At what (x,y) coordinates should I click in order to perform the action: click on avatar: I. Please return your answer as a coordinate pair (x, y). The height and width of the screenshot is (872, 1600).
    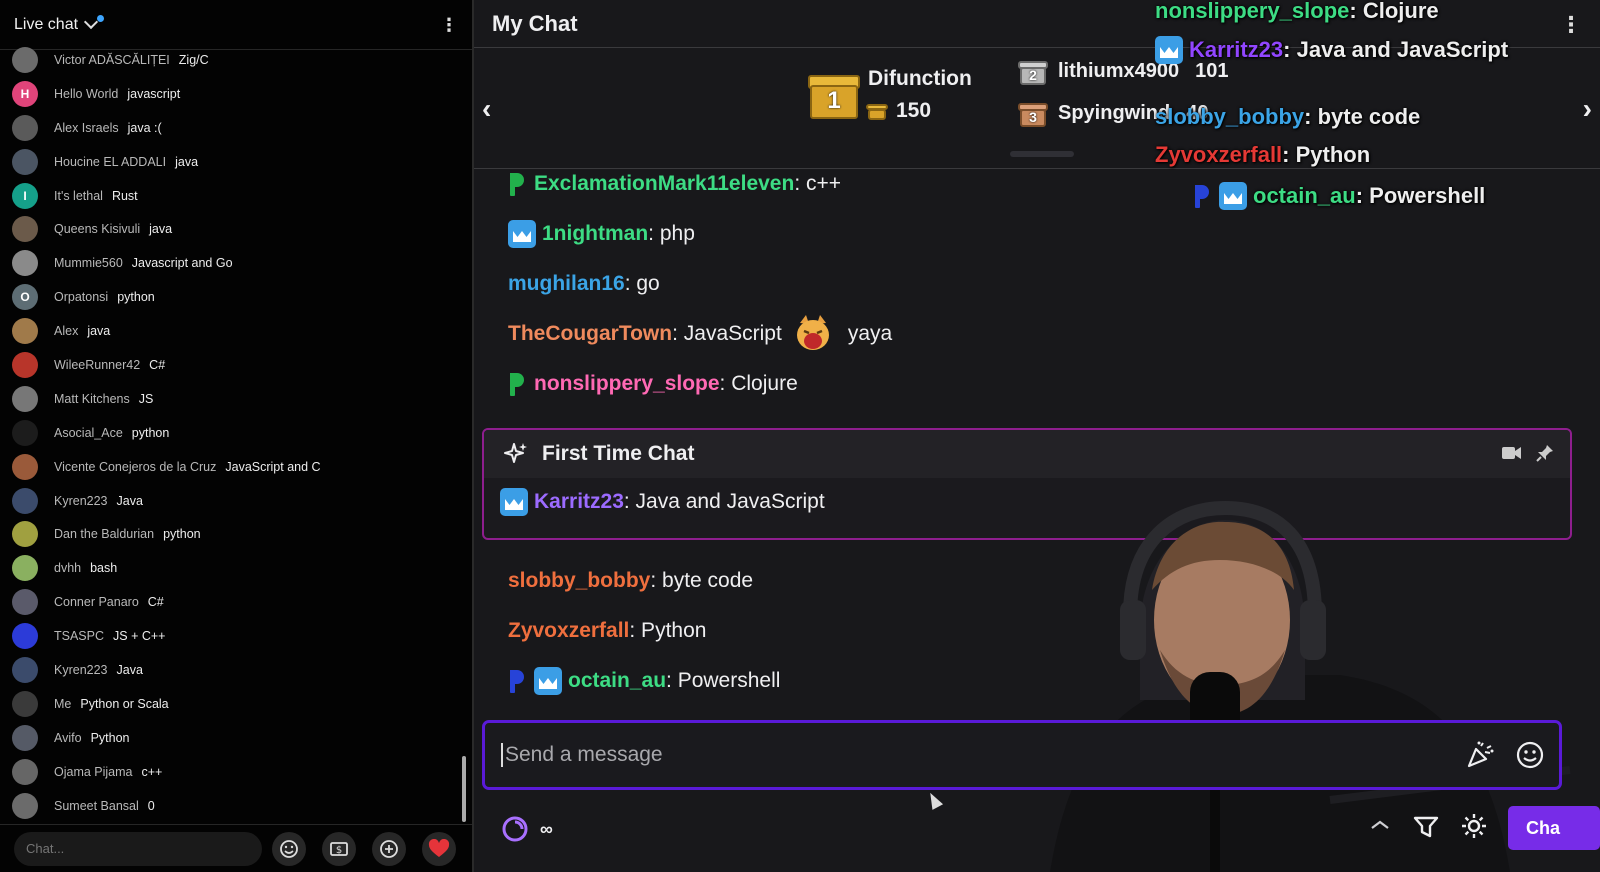
    Looking at the image, I should click on (25, 195).